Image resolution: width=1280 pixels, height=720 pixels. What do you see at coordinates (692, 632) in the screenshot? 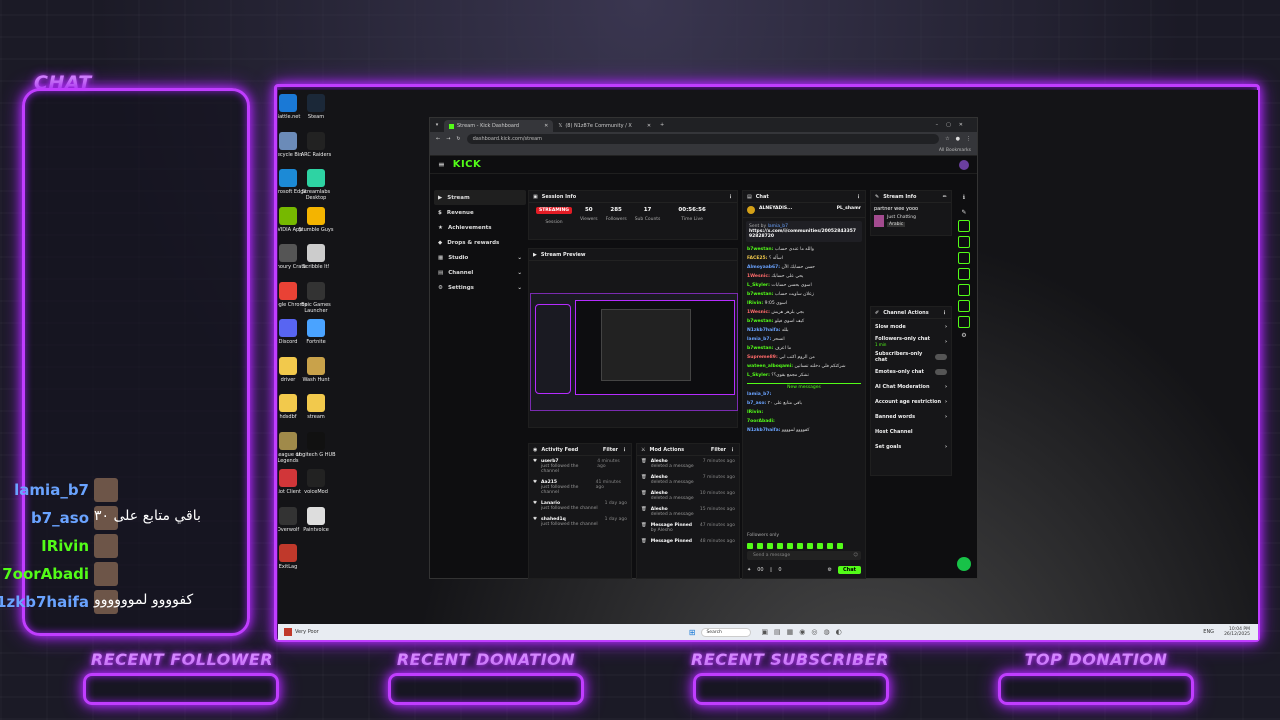
I see `windows-start-icon: ⊞` at bounding box center [692, 632].